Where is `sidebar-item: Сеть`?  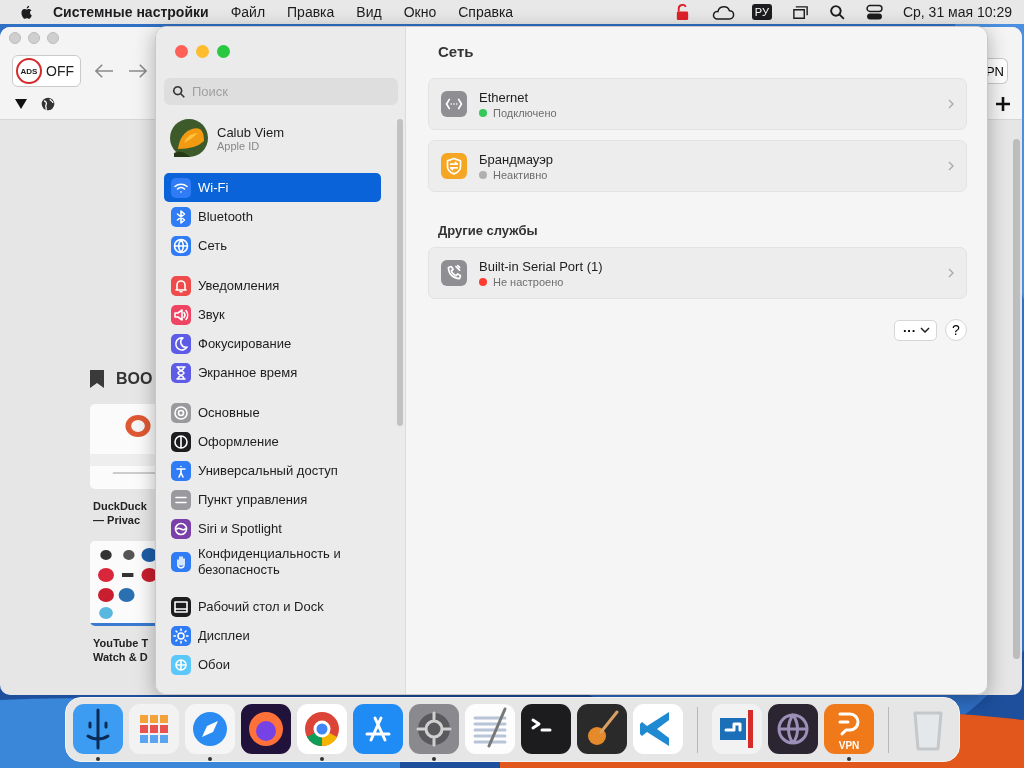
sidebar-item: Сеть is located at coordinates (272, 245).